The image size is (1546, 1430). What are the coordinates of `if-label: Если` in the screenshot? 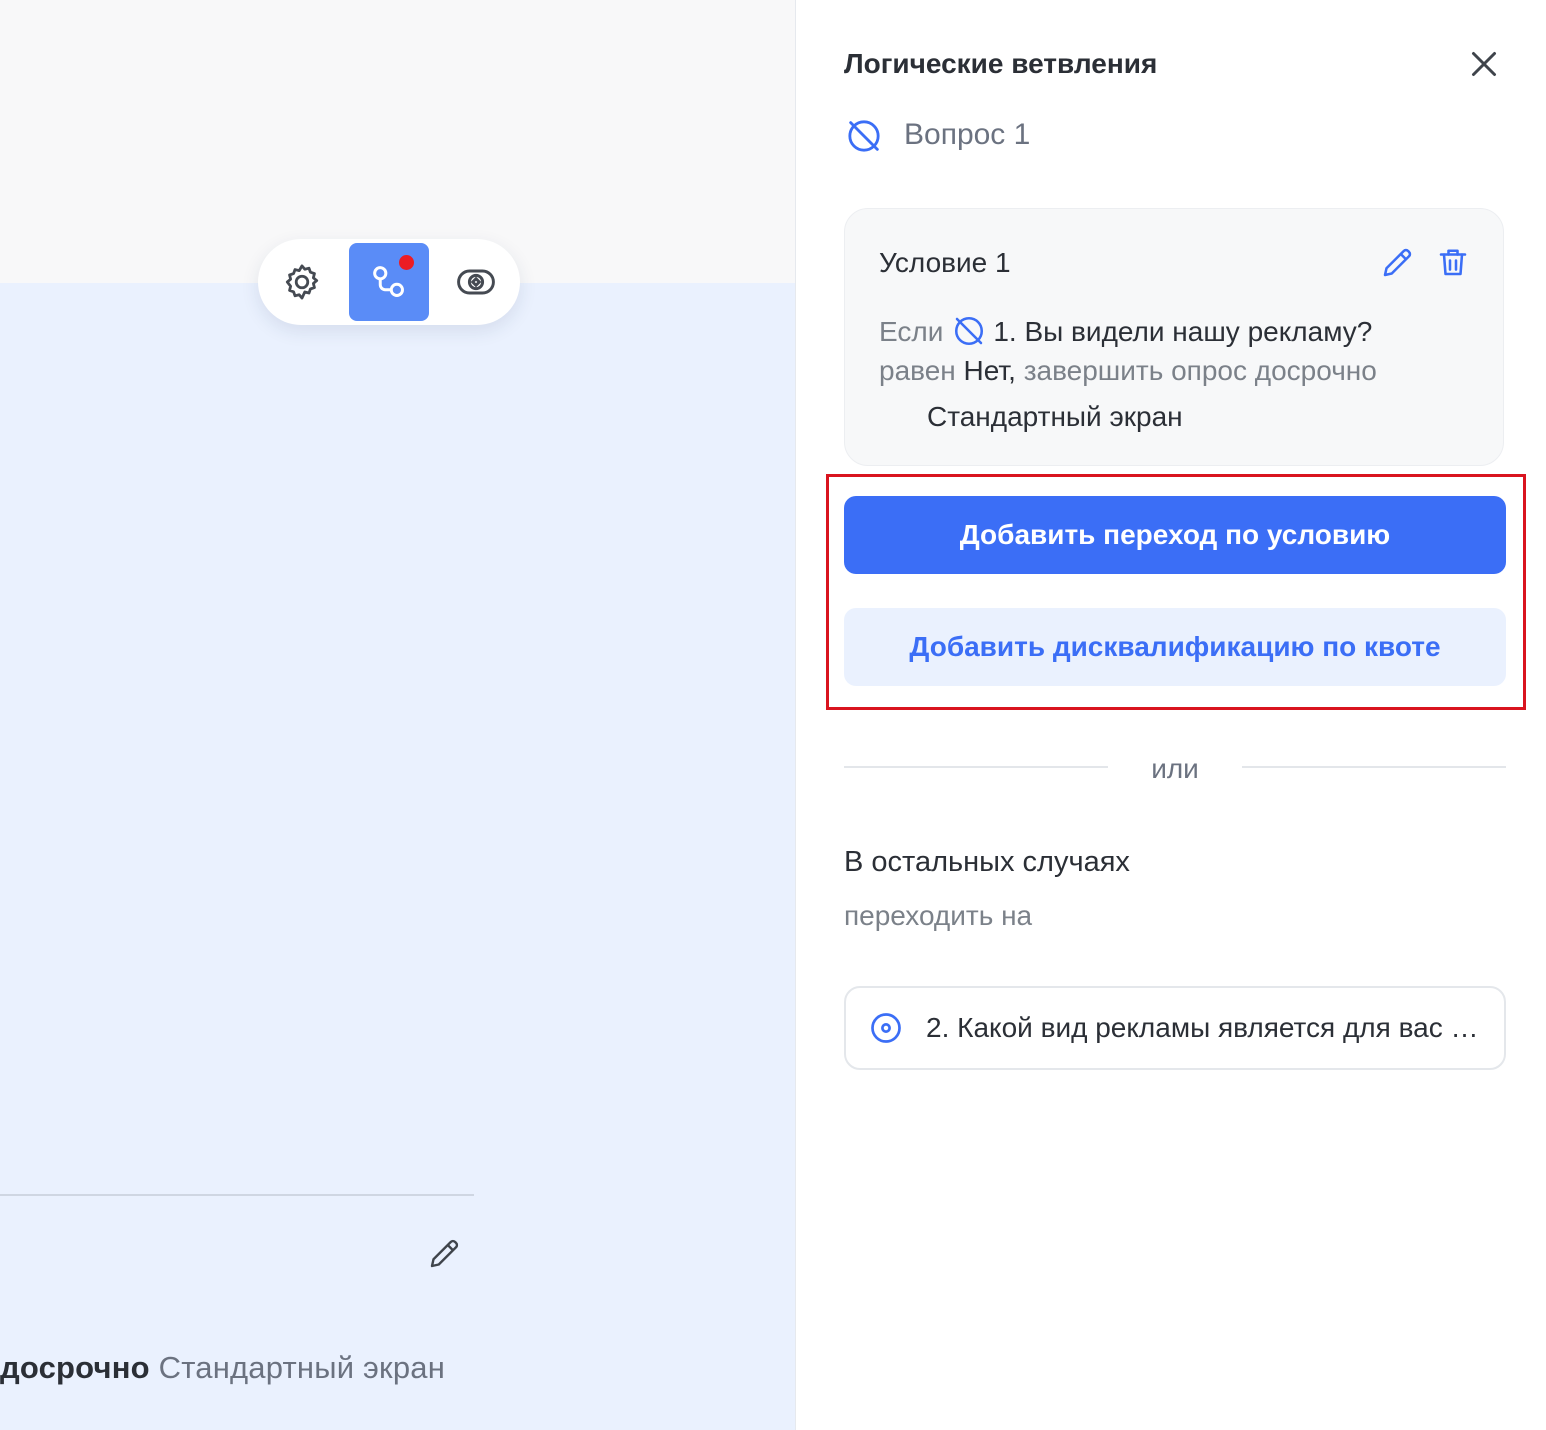 It's located at (911, 331).